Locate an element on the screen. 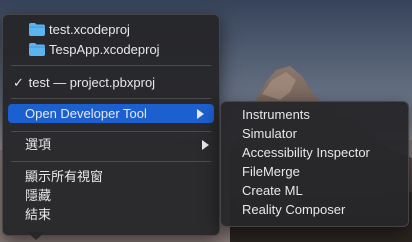 The image size is (412, 242). menu-item-label: 選項 is located at coordinates (38, 144).